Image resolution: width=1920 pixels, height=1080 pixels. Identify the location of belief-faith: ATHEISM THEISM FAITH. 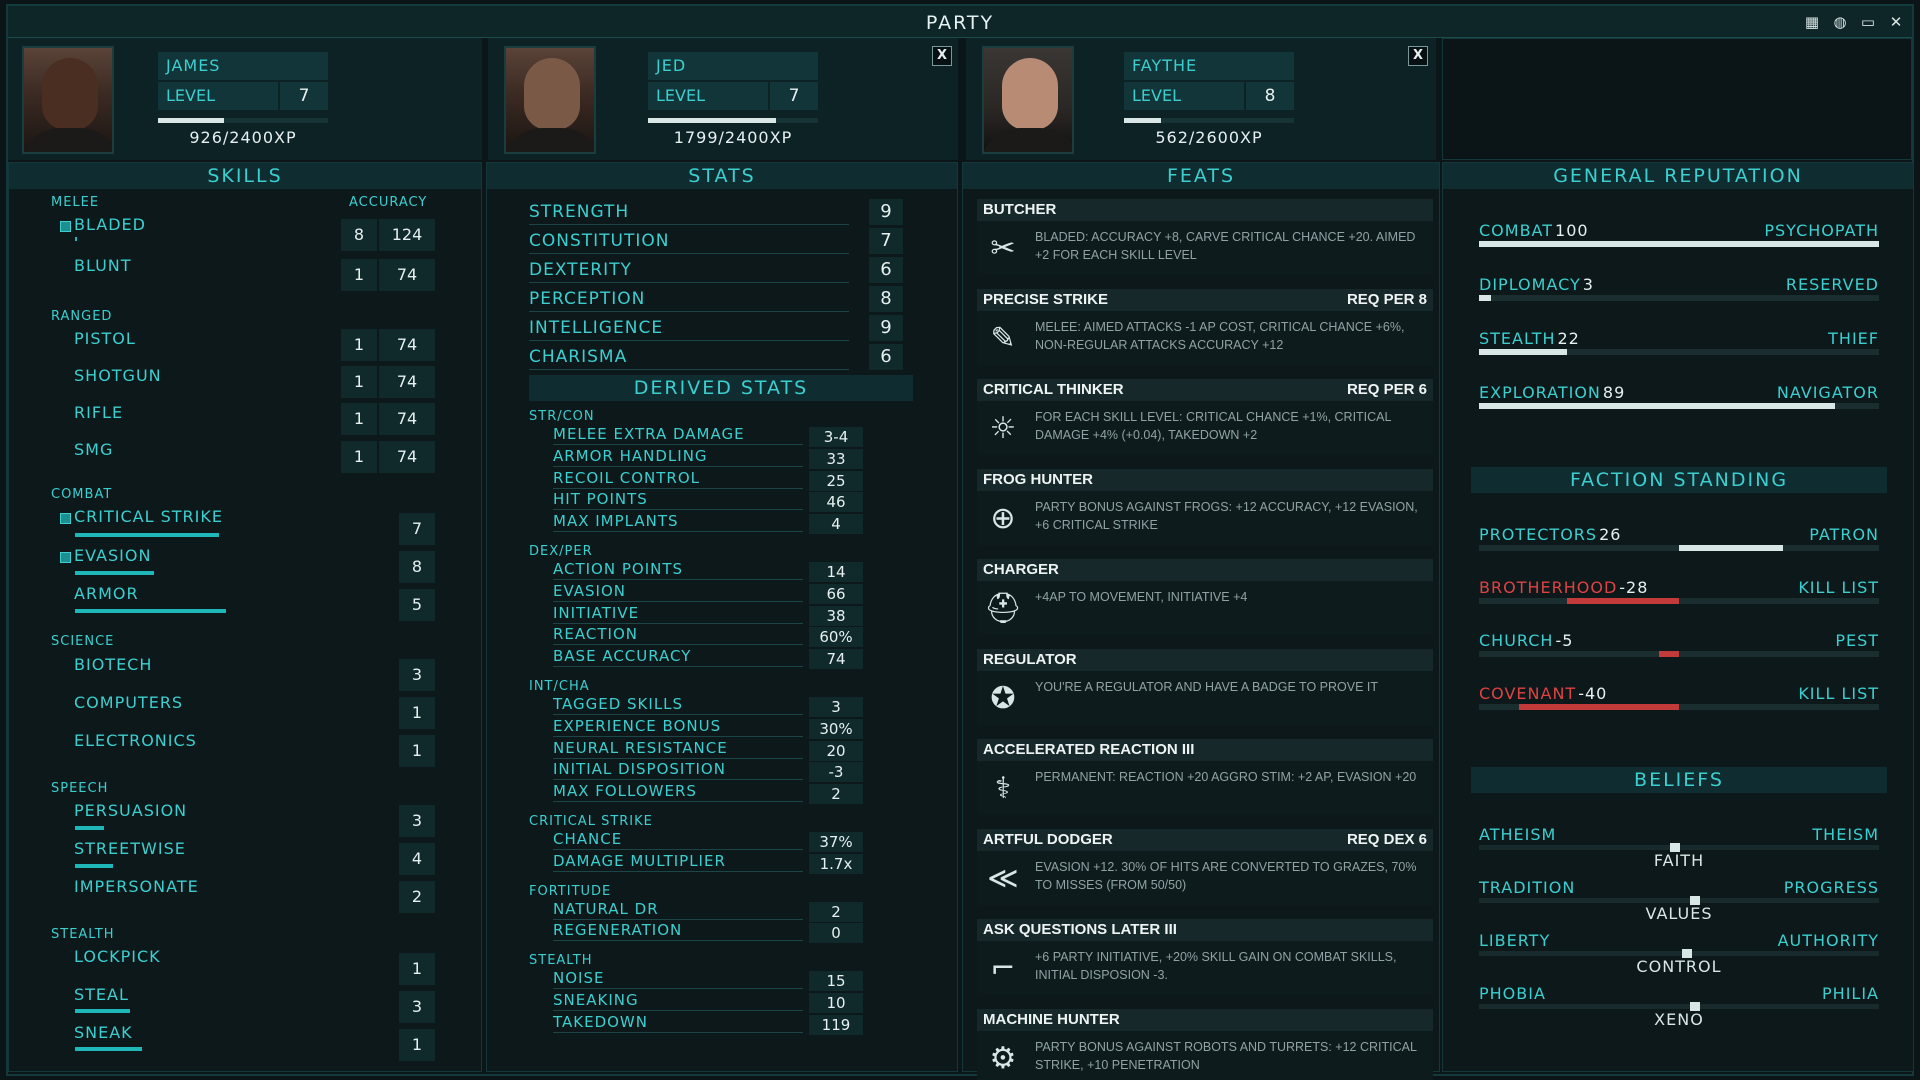
(1679, 850).